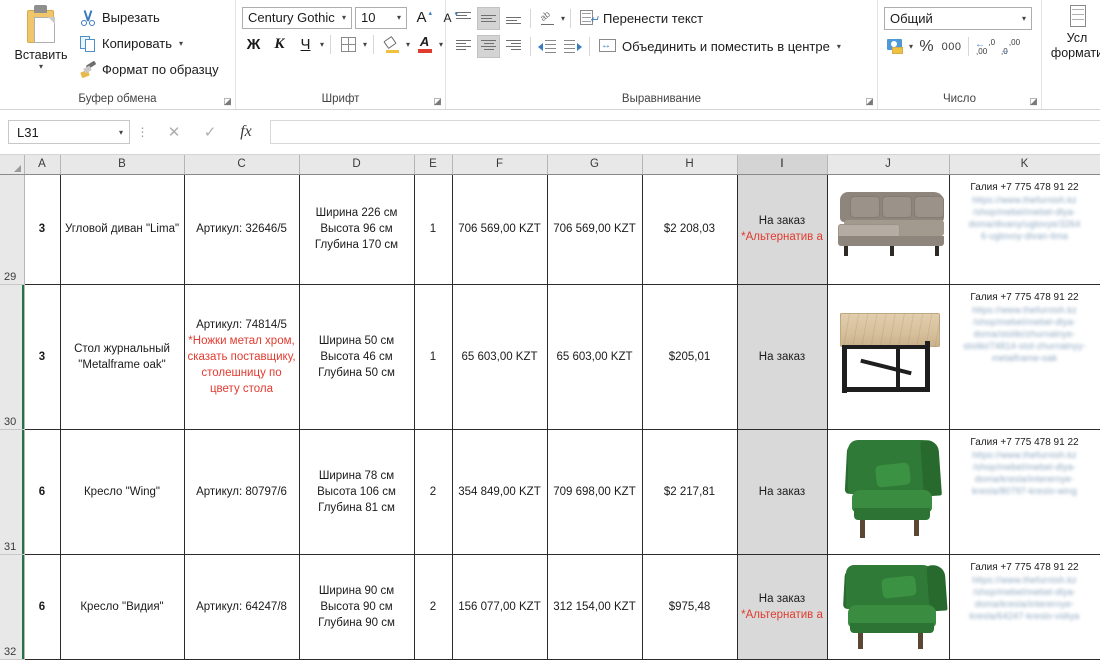  Describe the element at coordinates (500, 165) in the screenshot. I see `column-header-F: F` at that location.